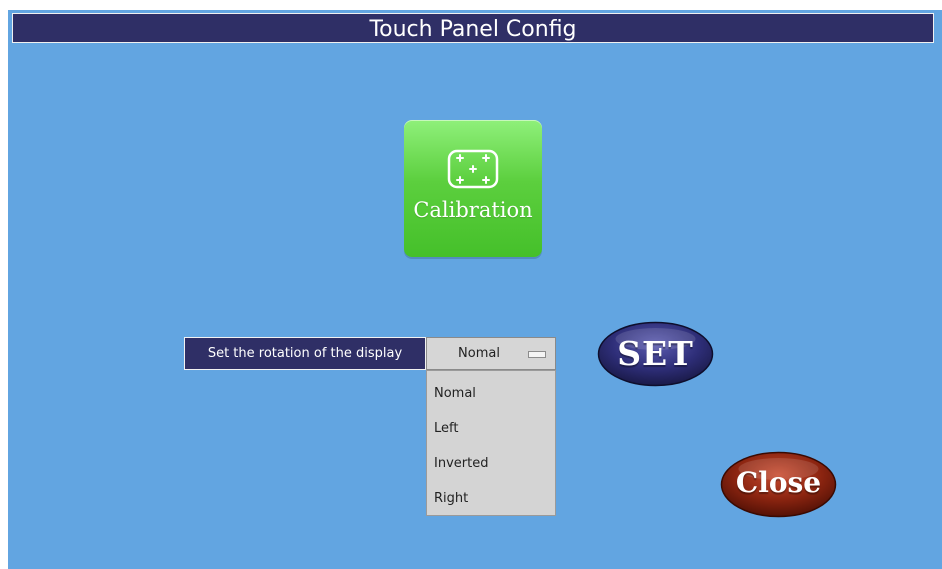 The width and height of the screenshot is (942, 569). I want to click on close-button-label: Close, so click(778, 482).